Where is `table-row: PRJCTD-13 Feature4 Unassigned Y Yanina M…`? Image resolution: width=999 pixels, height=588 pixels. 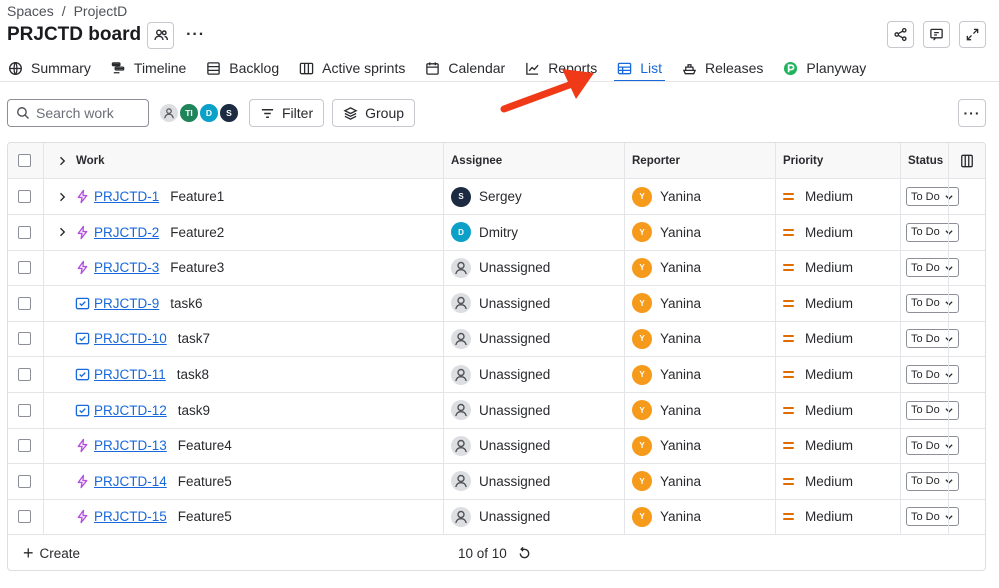
table-row: PRJCTD-13 Feature4 Unassigned Y Yanina M… is located at coordinates (496, 446).